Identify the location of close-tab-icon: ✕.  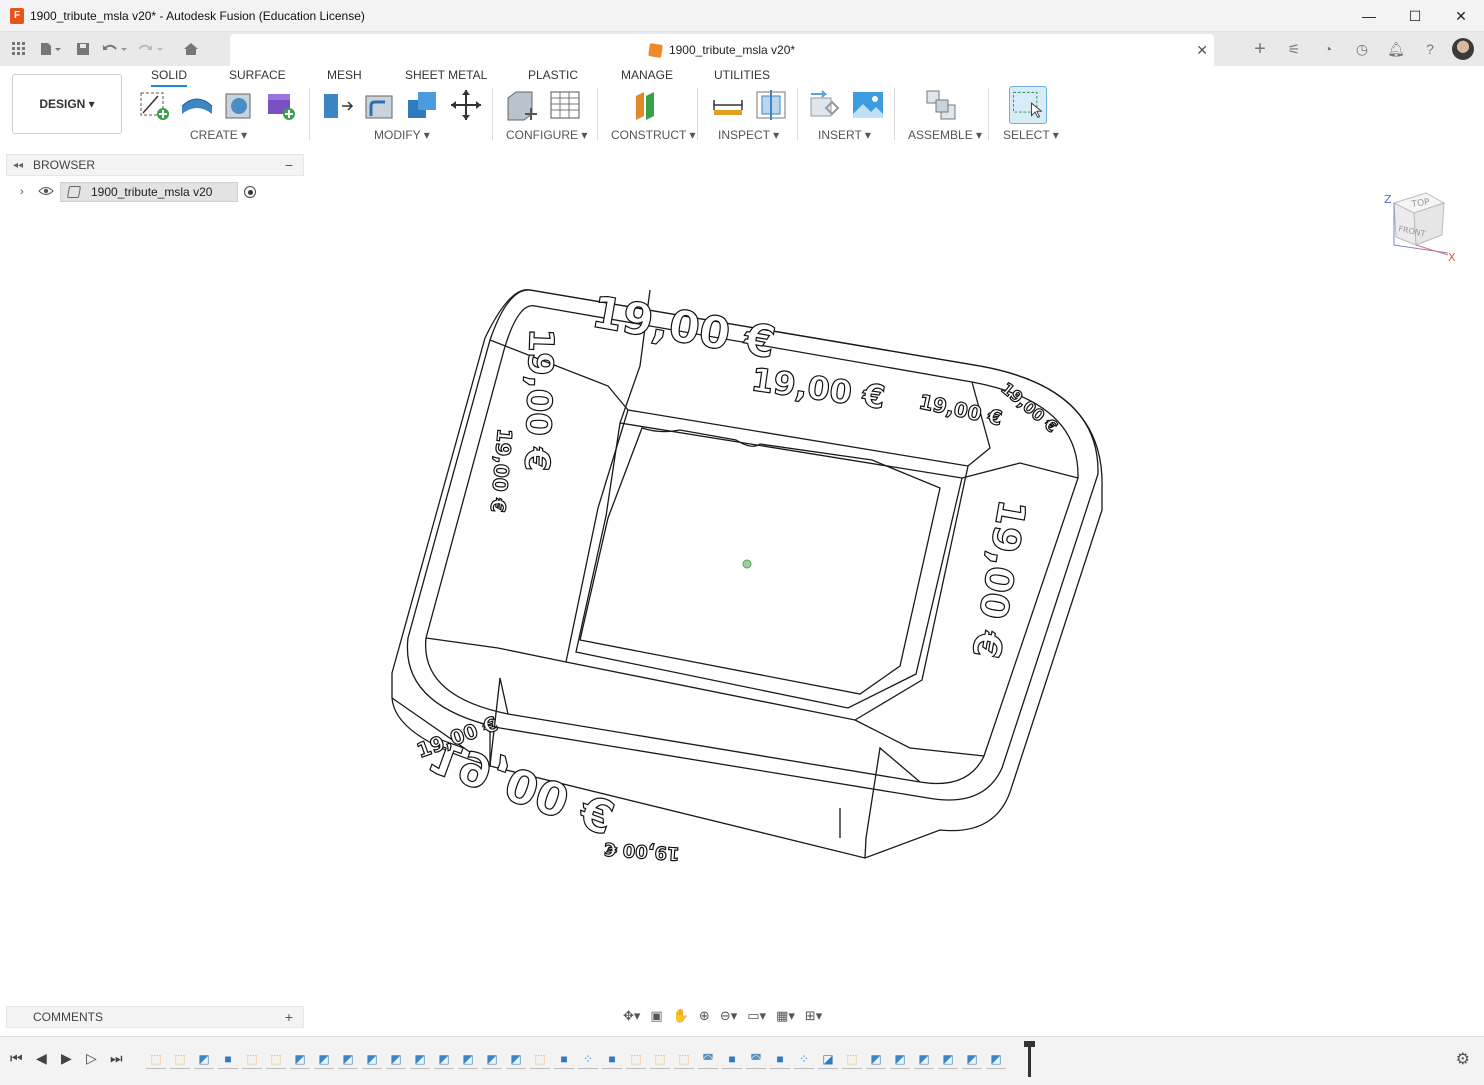
(1202, 50).